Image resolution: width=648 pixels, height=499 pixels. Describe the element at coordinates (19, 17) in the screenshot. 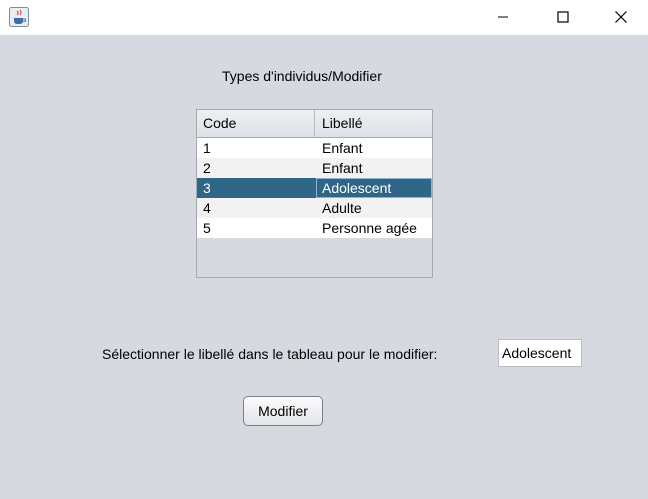

I see `java-cup-icon` at that location.